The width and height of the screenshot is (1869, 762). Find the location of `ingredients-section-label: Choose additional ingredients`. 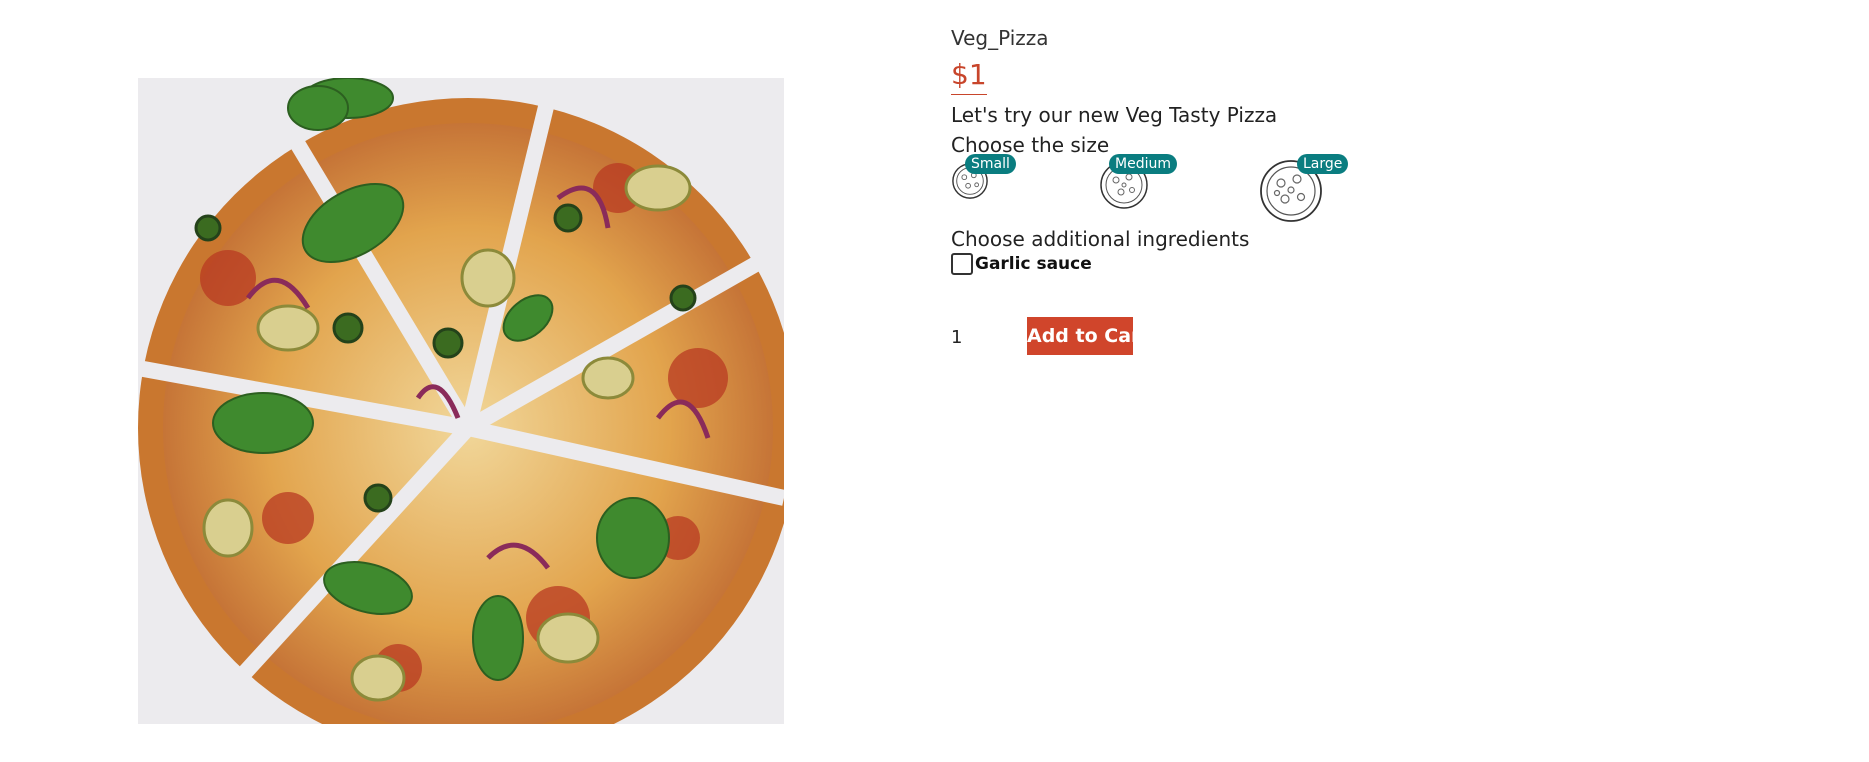

ingredients-section-label: Choose additional ingredients is located at coordinates (1100, 239).